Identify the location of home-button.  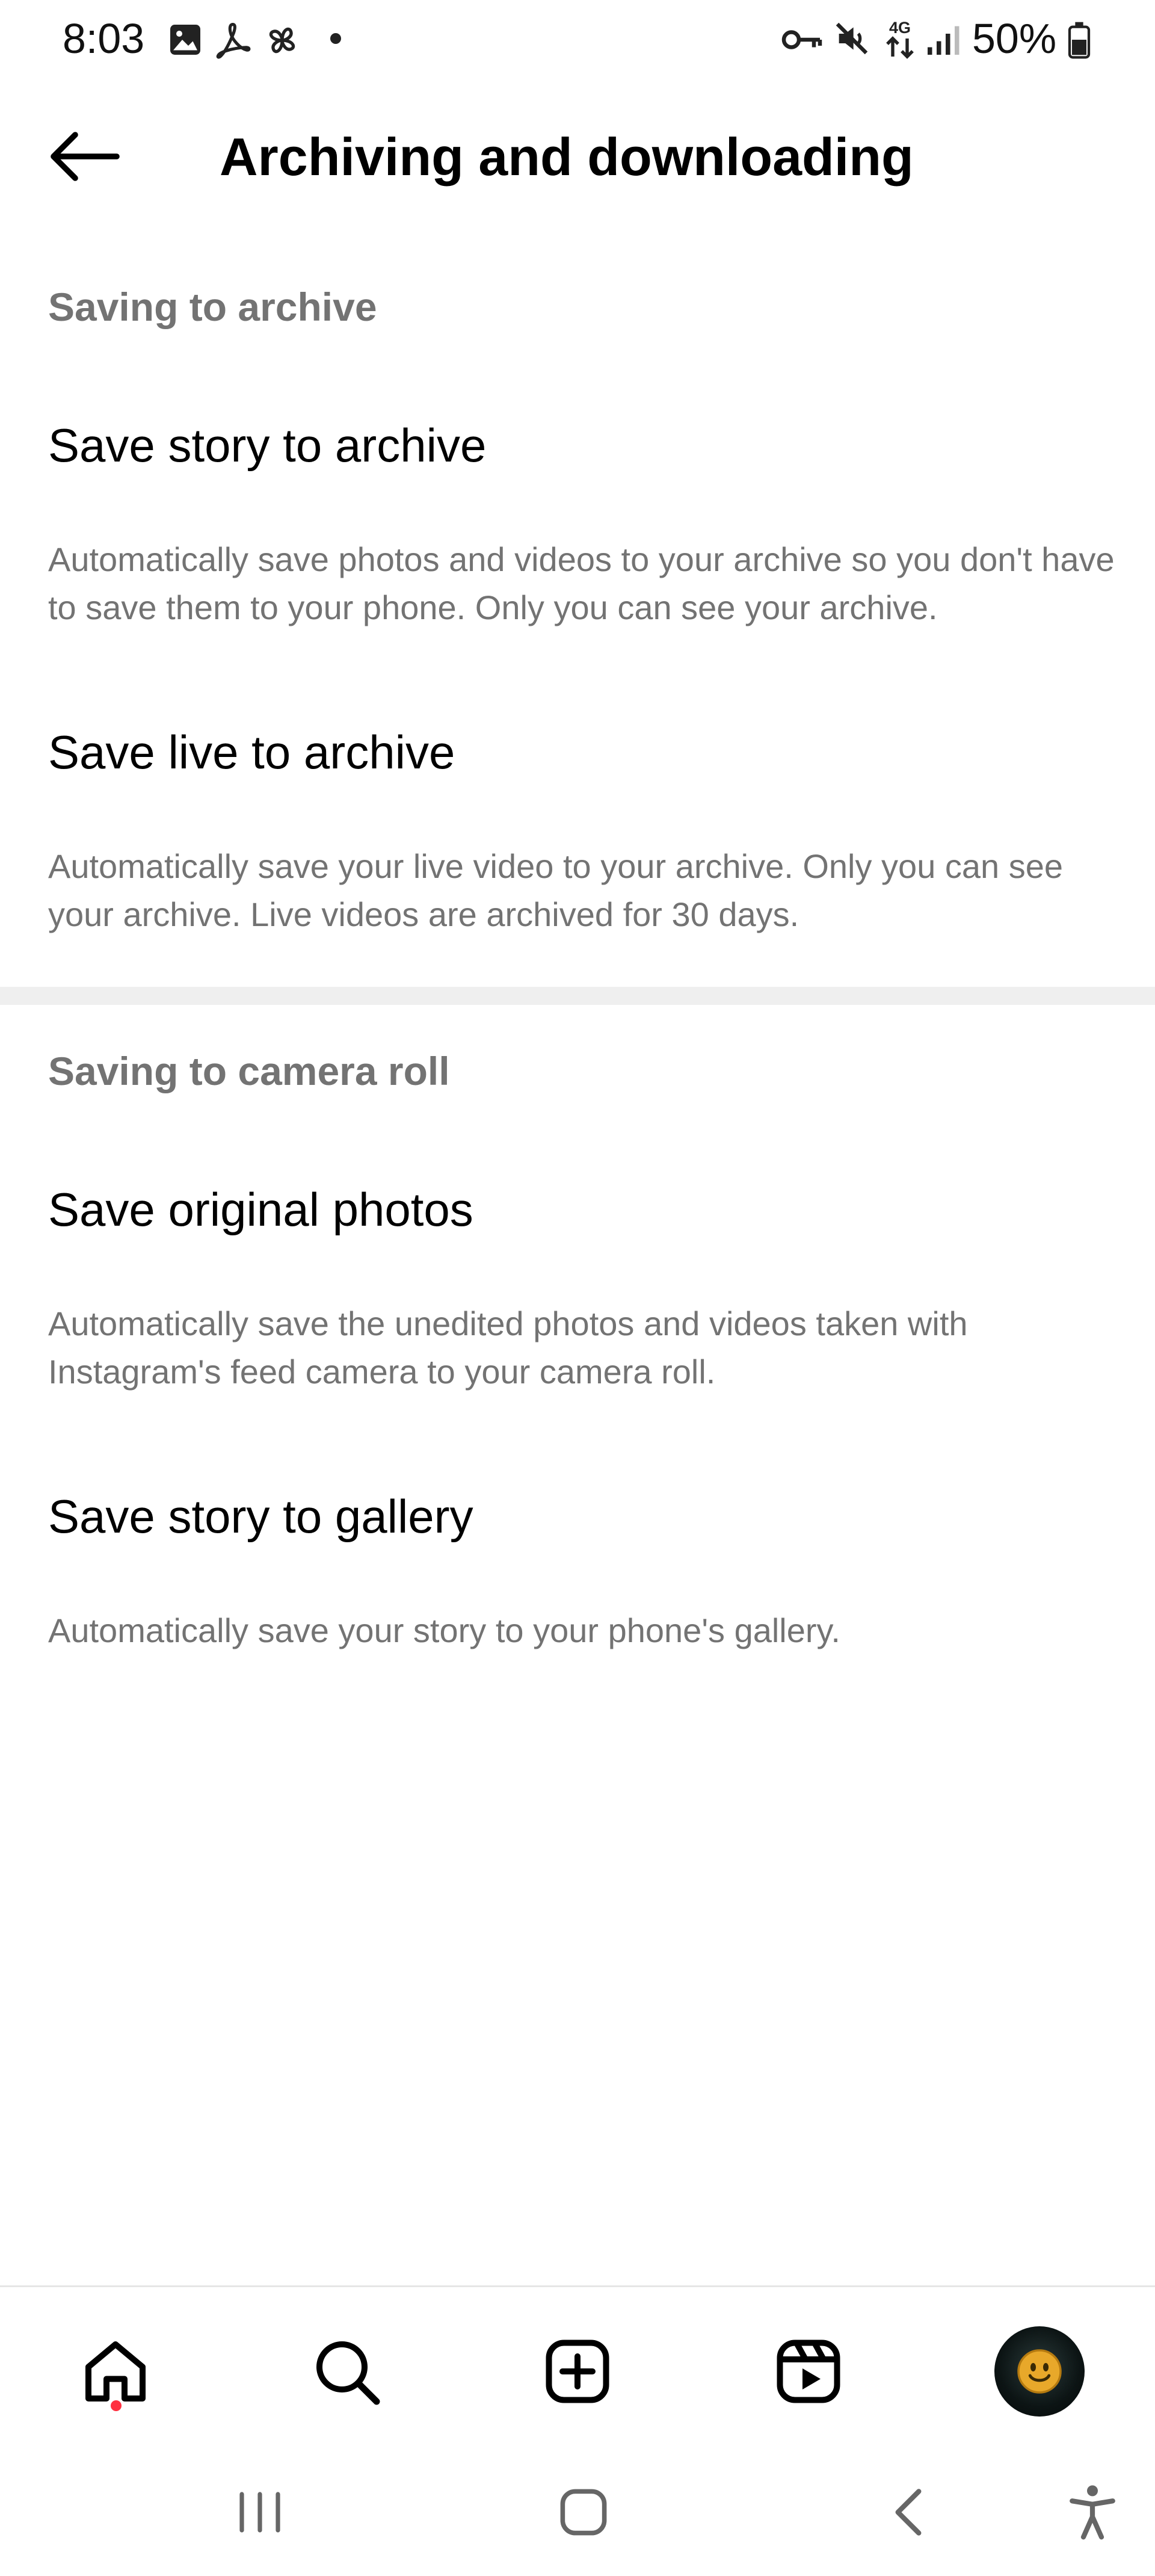
(583, 2512).